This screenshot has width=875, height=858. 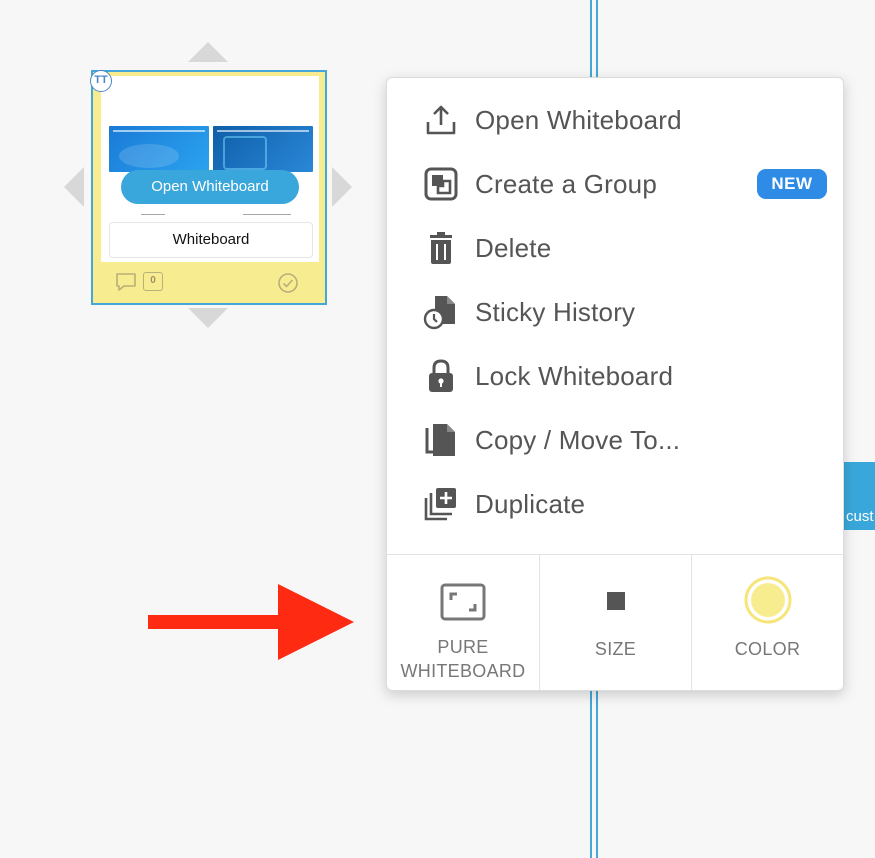 I want to click on color-label: COLOR, so click(x=767, y=649).